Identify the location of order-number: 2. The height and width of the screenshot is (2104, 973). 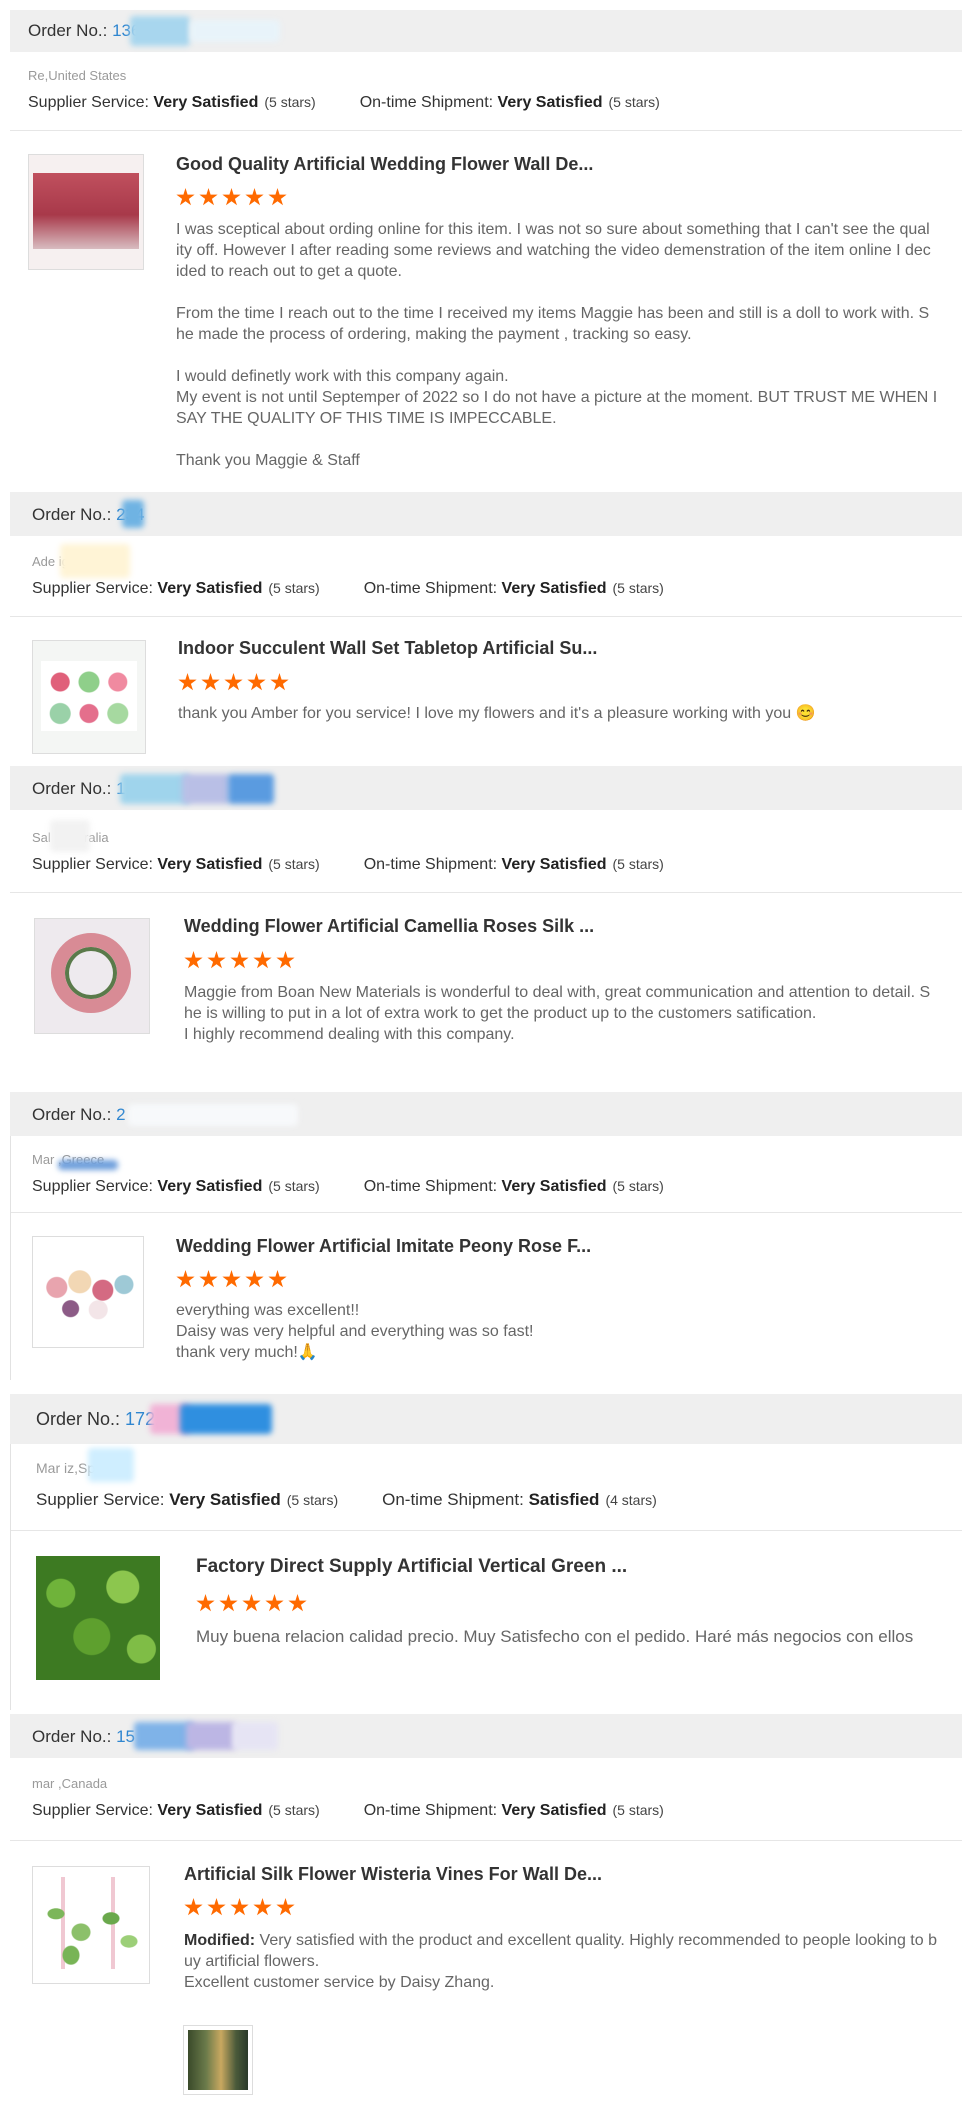
(120, 1114).